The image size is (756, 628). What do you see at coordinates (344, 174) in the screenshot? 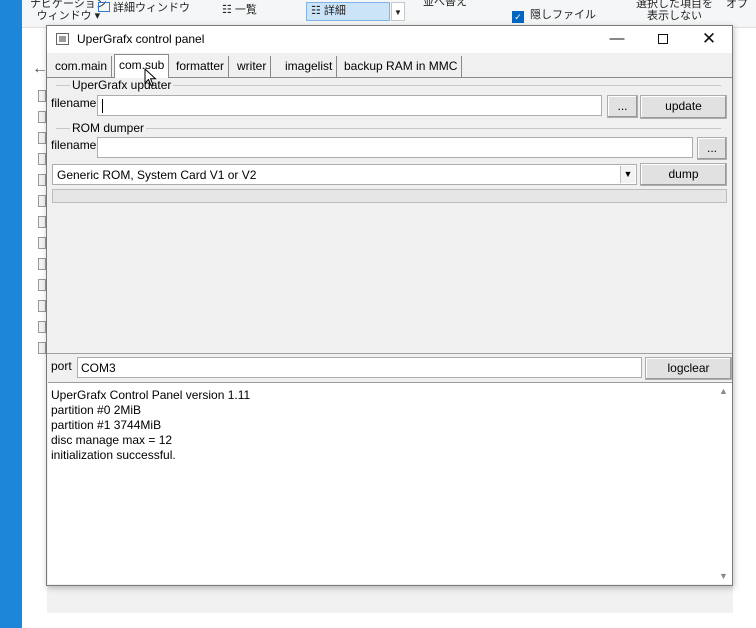
I see `rom-type-select: Generic ROM, System Card V1 or V2 ▼` at bounding box center [344, 174].